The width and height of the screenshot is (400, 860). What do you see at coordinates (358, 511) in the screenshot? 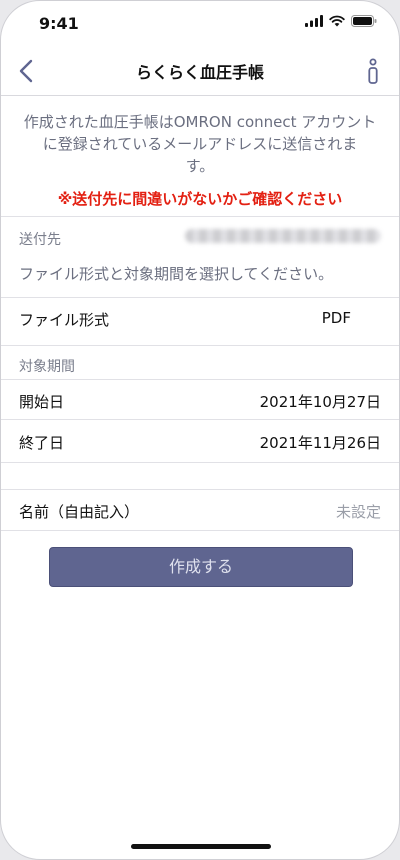
I see `name-field-placeholder: 未設定` at bounding box center [358, 511].